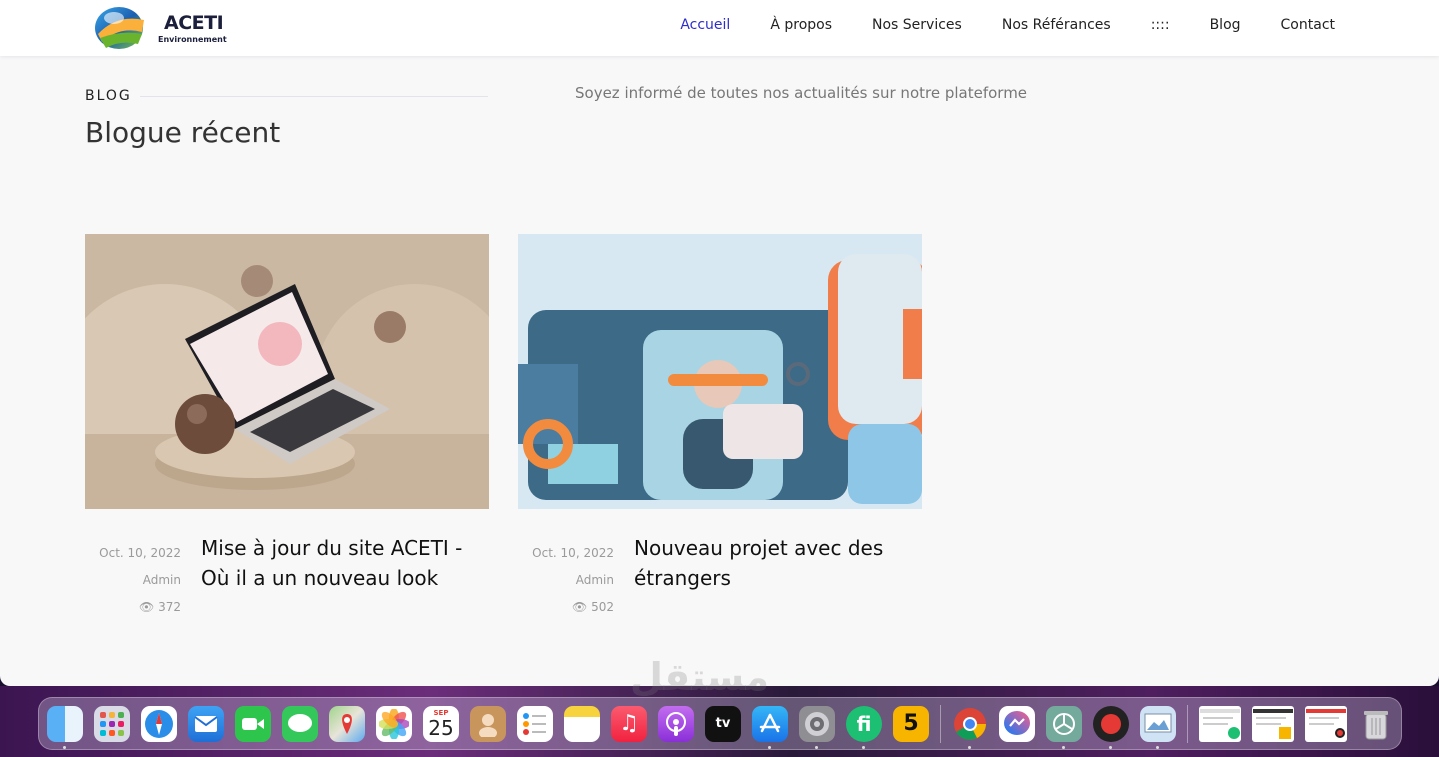 This screenshot has height=757, width=1439. Describe the element at coordinates (774, 563) in the screenshot. I see `post-title: Nouveau projet avec des étrangers` at that location.